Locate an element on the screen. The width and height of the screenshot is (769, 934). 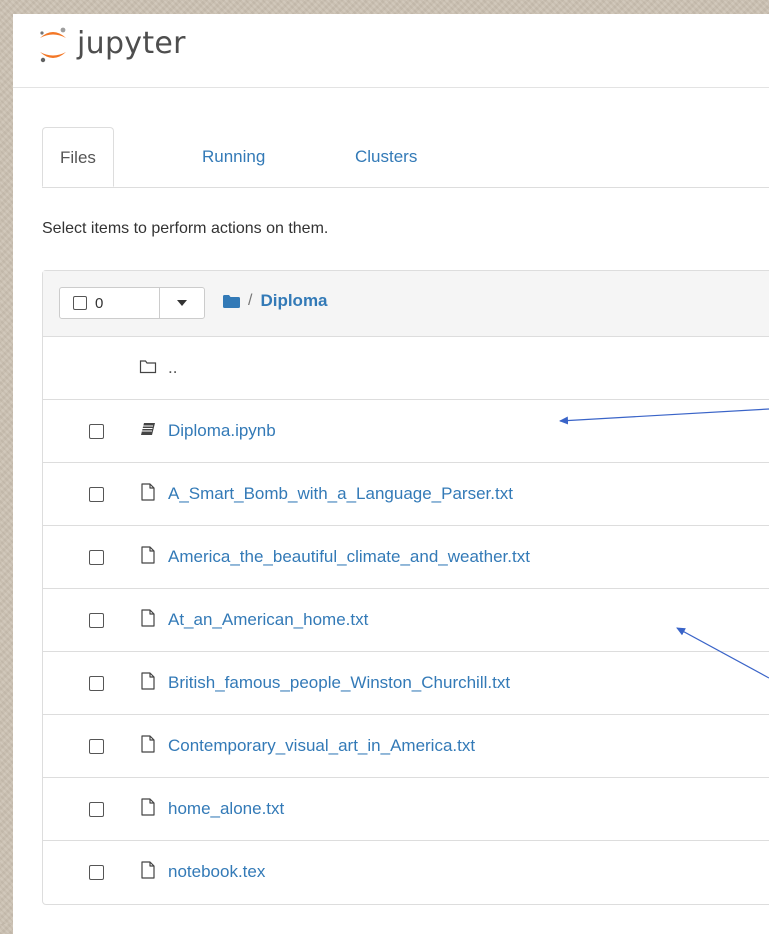
list-item: notebook.tex is located at coordinates (406, 872).